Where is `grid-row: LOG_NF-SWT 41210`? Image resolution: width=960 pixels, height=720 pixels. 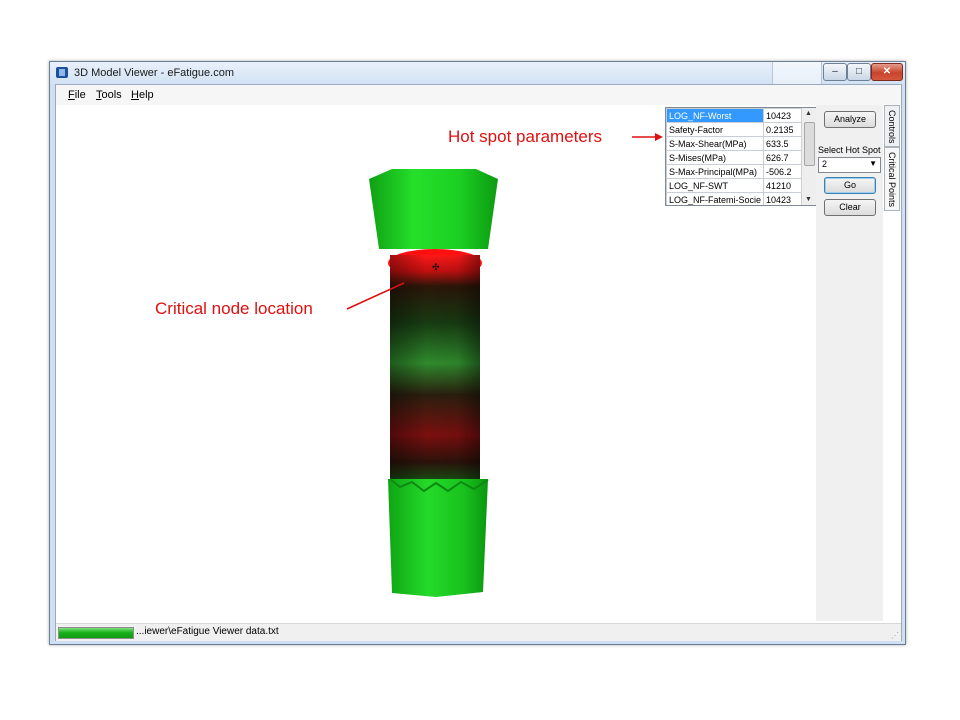 grid-row: LOG_NF-SWT 41210 is located at coordinates (737, 185).